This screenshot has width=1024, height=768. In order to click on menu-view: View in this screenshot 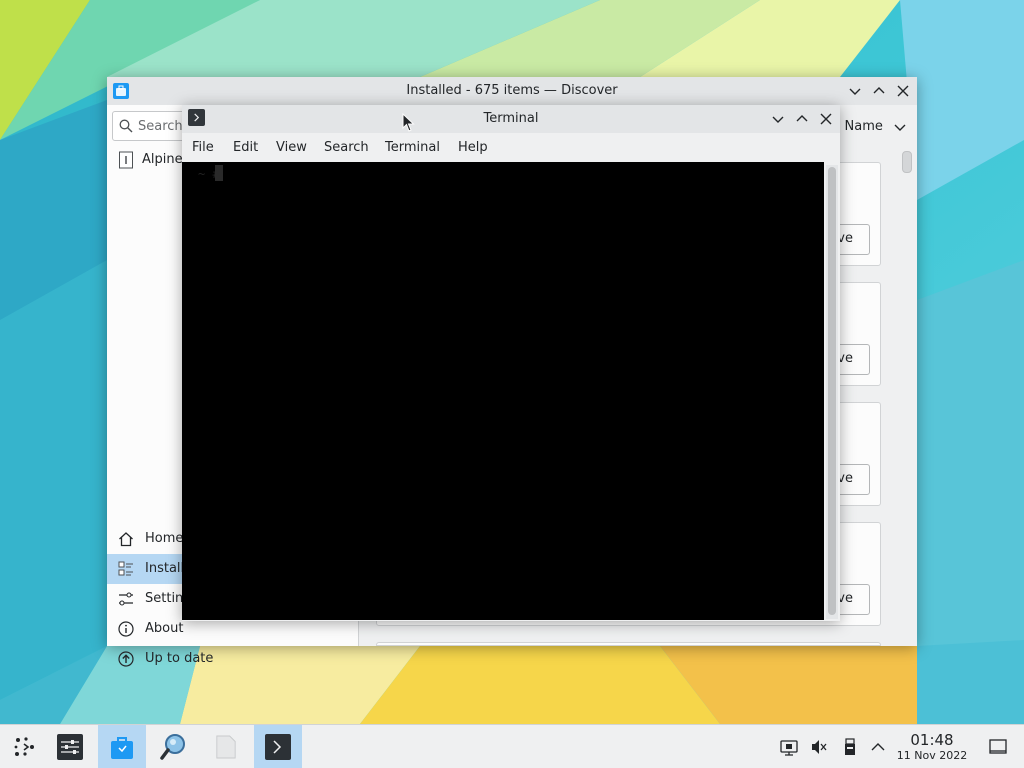, I will do `click(291, 147)`.